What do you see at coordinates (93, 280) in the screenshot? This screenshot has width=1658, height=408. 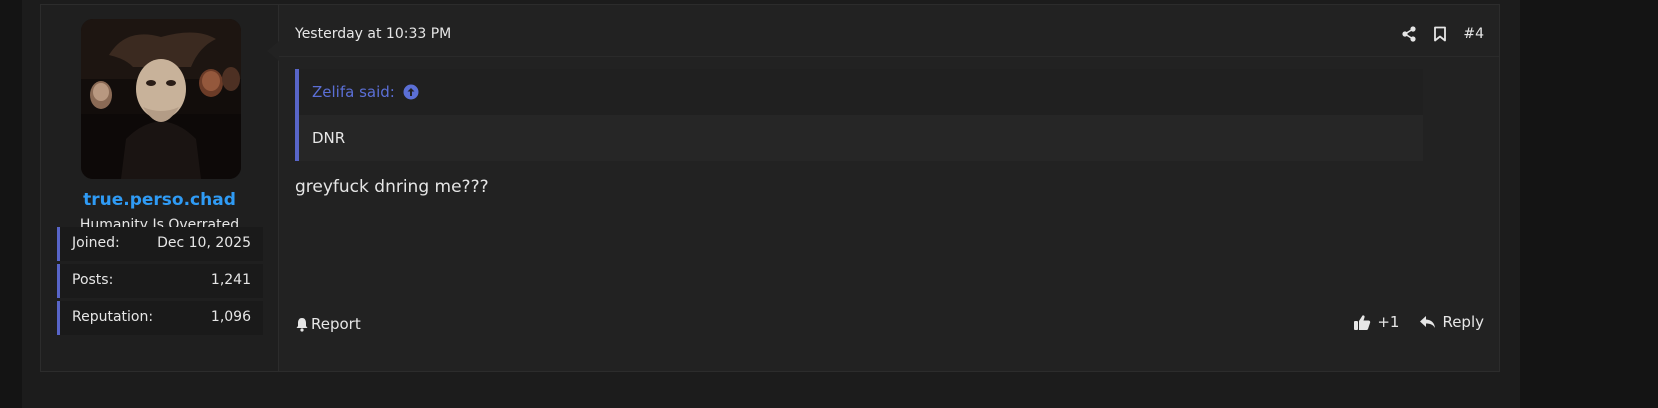 I see `stat-label: Posts:` at bounding box center [93, 280].